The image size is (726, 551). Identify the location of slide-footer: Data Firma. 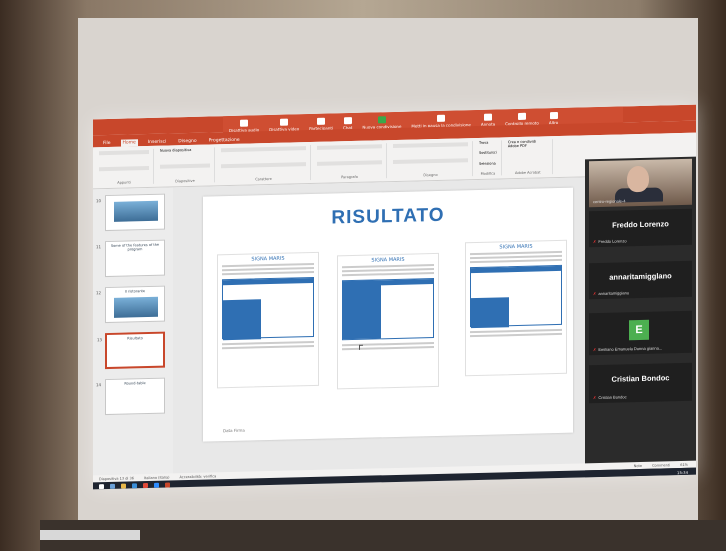
(234, 430).